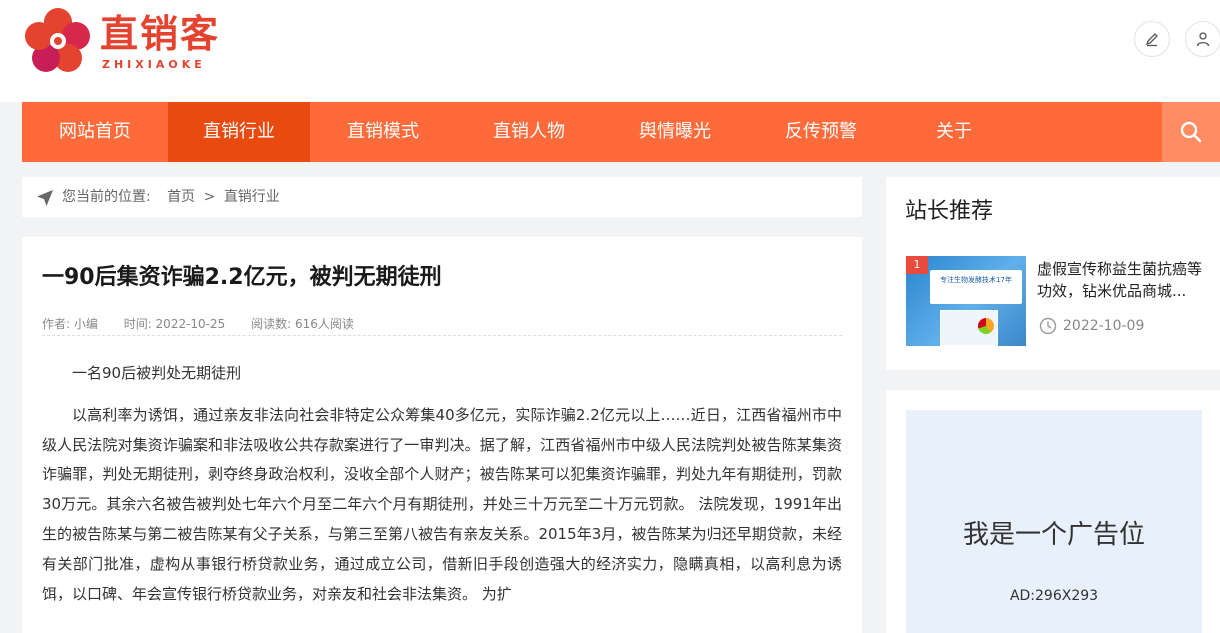  Describe the element at coordinates (1048, 326) in the screenshot. I see `clock-icon` at that location.